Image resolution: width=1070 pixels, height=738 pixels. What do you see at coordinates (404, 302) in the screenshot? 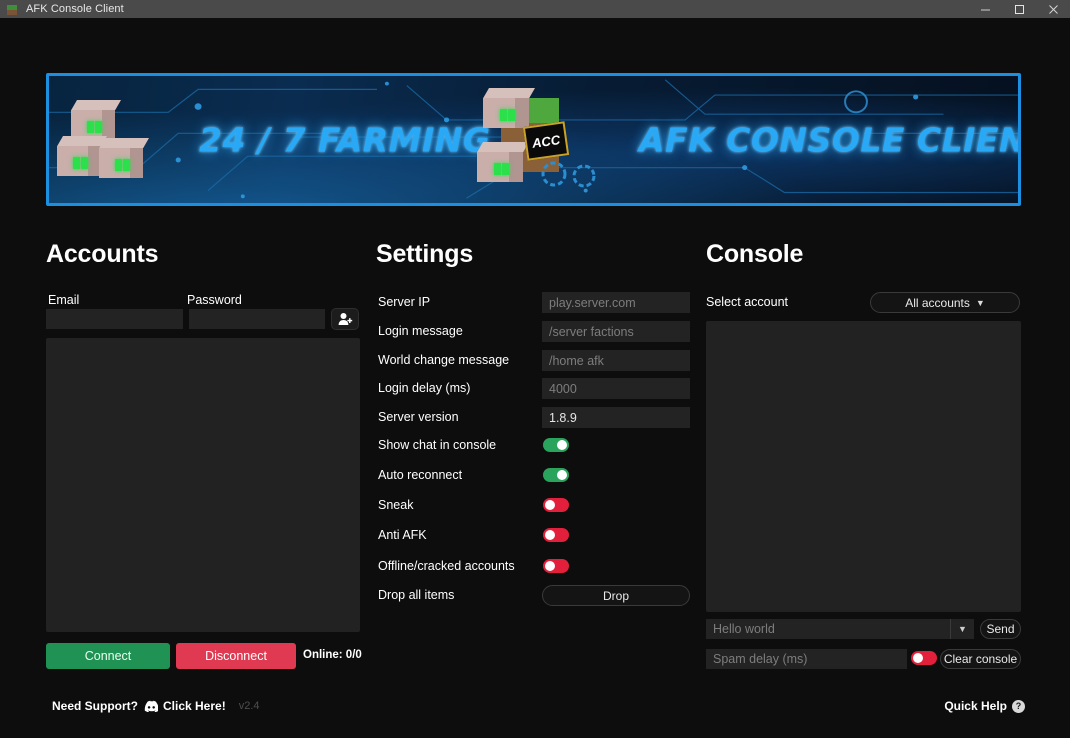
I see `setting-label: Server IP` at bounding box center [404, 302].